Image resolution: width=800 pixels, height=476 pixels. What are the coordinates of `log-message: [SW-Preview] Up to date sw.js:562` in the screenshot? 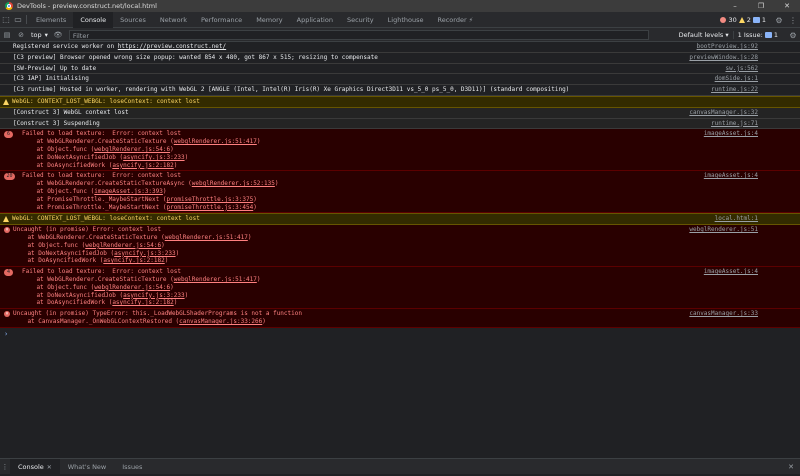 It's located at (400, 69).